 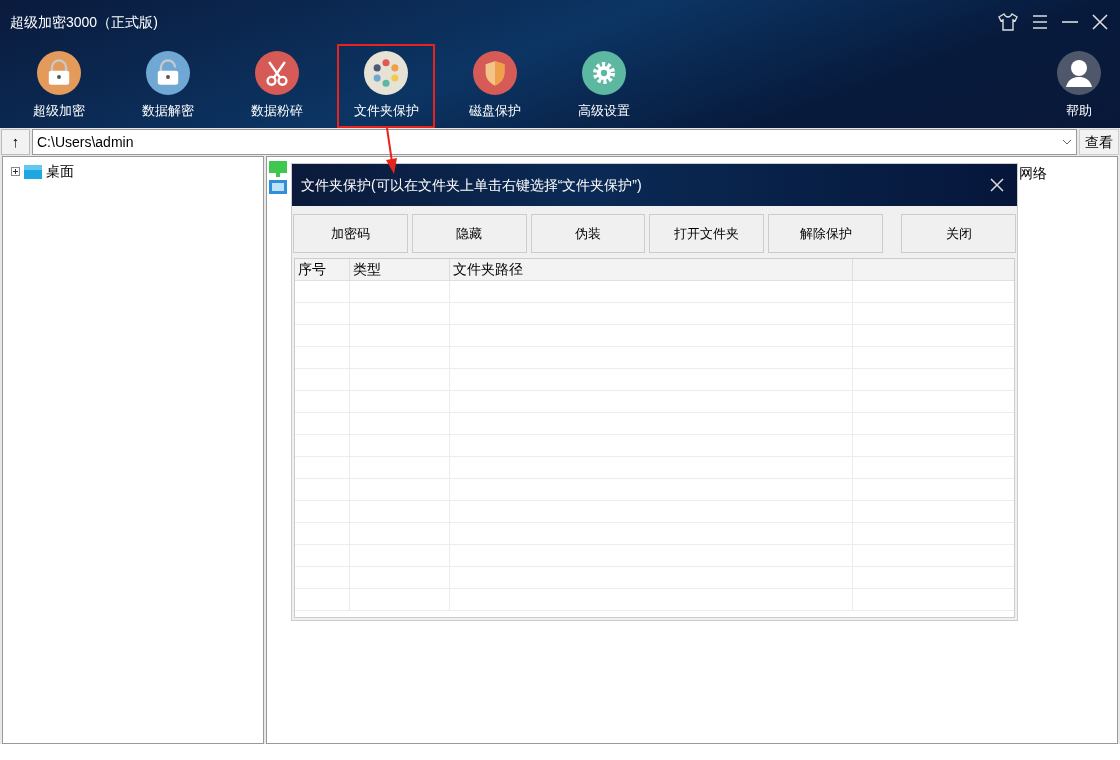 I want to click on unlock-icon, so click(x=168, y=73).